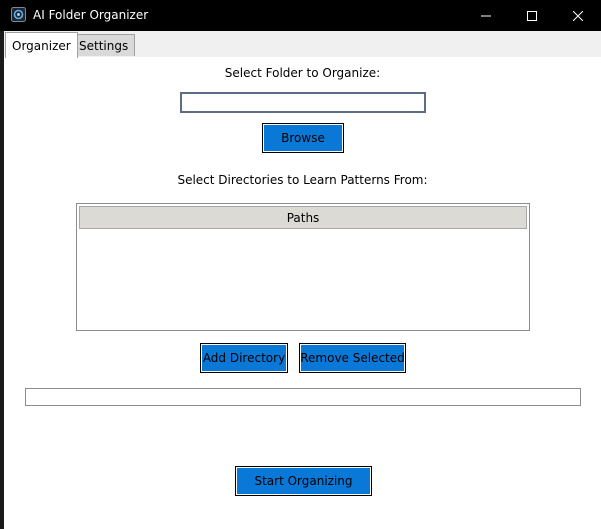 The height and width of the screenshot is (529, 601). Describe the element at coordinates (104, 45) in the screenshot. I see `tab-settings: Settings` at that location.